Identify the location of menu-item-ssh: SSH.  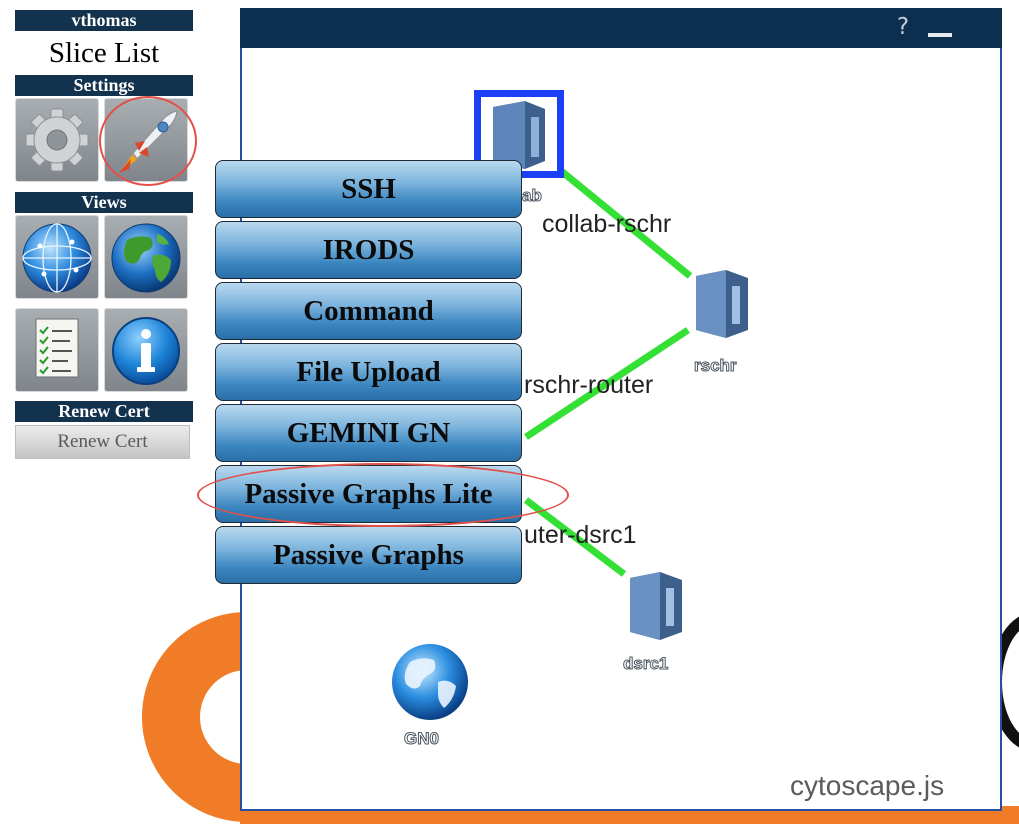
(368, 189).